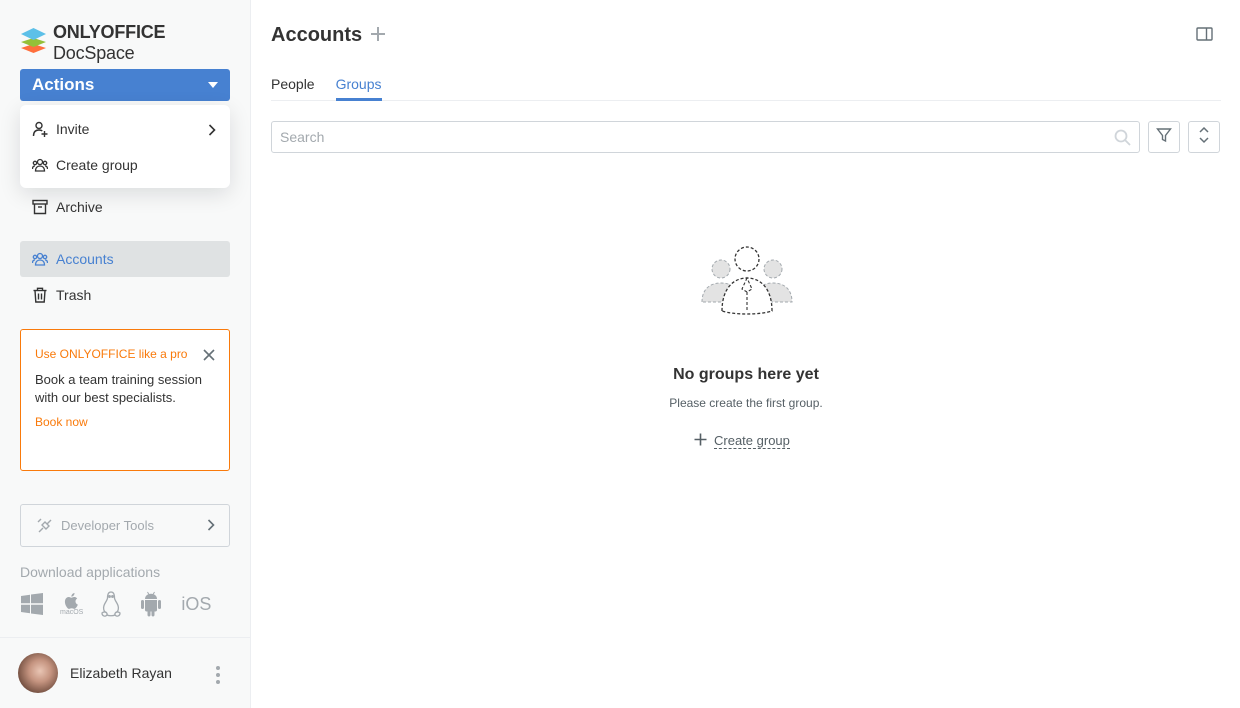 This screenshot has width=1240, height=708. I want to click on dropdown-item-label: Create group, so click(97, 165).